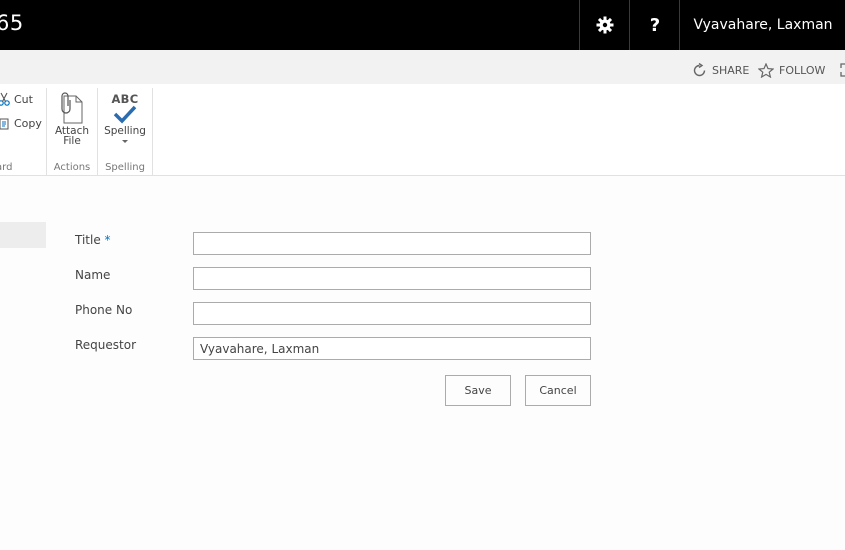 The image size is (845, 550). I want to click on user-menu: Vyavahare, Laxman, so click(762, 25).